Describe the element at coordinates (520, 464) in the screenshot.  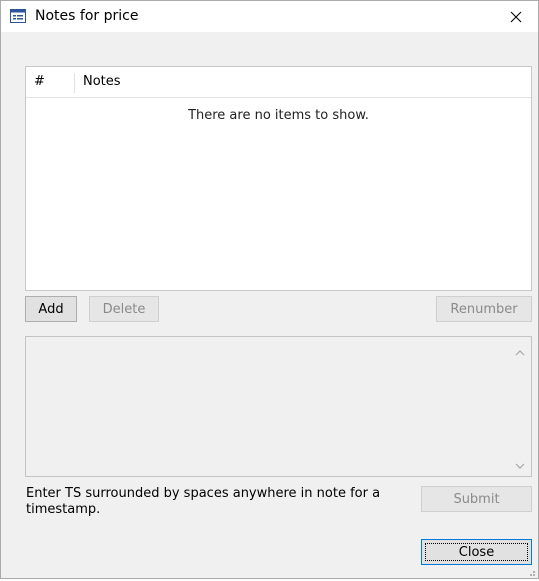
I see `scroll-down-icon` at that location.